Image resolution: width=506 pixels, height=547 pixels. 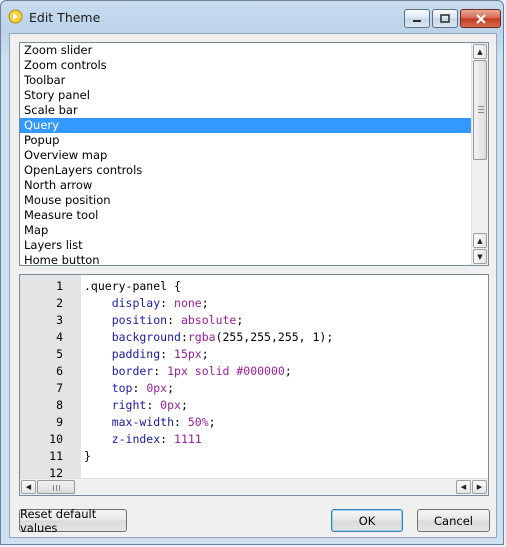 I want to click on code-token: 1111, so click(x=188, y=439).